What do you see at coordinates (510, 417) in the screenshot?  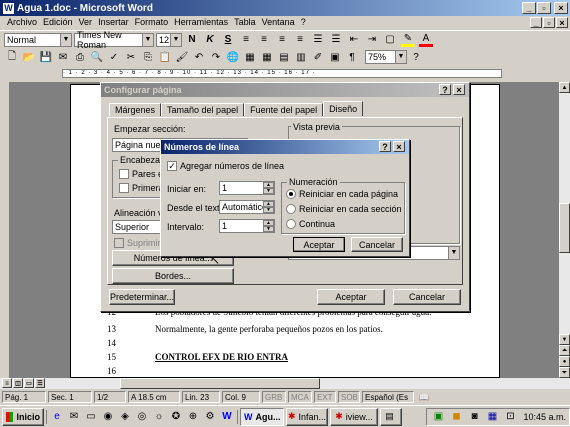 I see `tray-icon-5: ⊡` at bounding box center [510, 417].